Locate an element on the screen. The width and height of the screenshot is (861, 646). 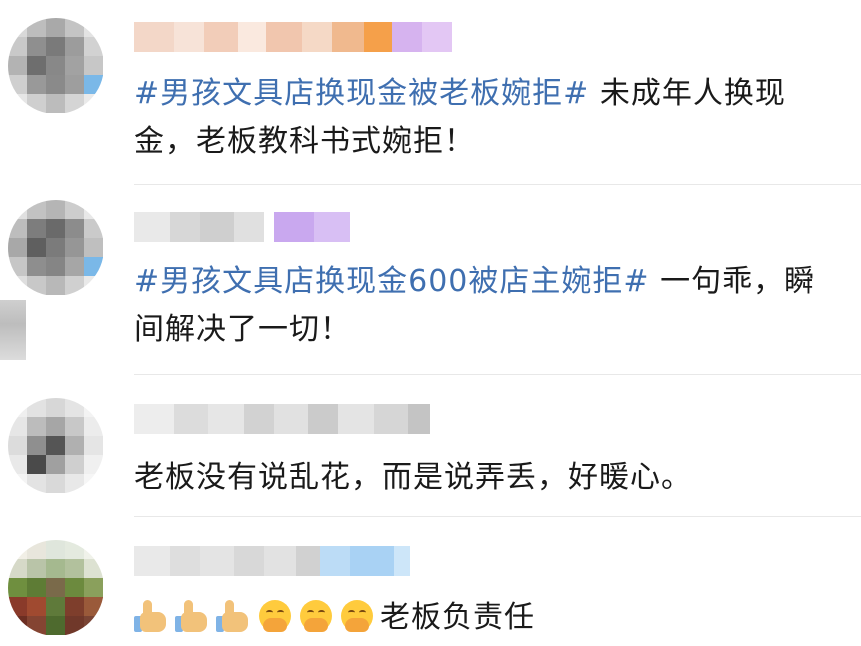
comment-text: #男孩文具店换现金600被店主婉拒# 一句乖，瞬间解决了一切！ is located at coordinates (490, 306).